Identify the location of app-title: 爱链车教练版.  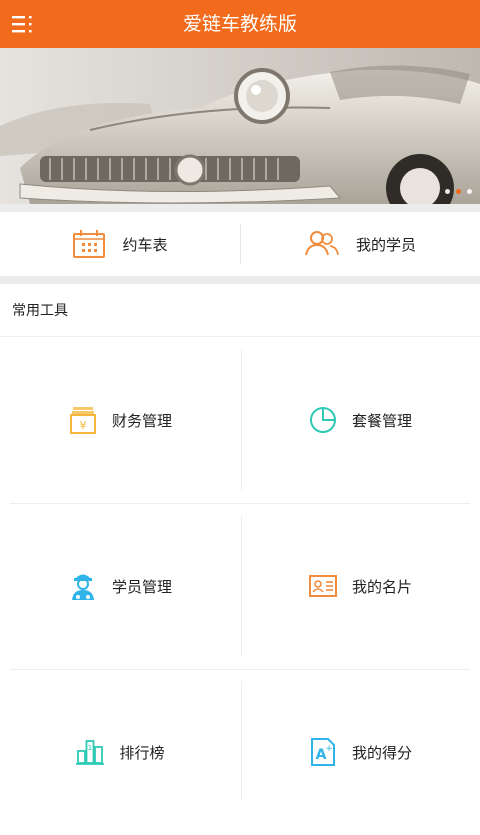
(239, 24).